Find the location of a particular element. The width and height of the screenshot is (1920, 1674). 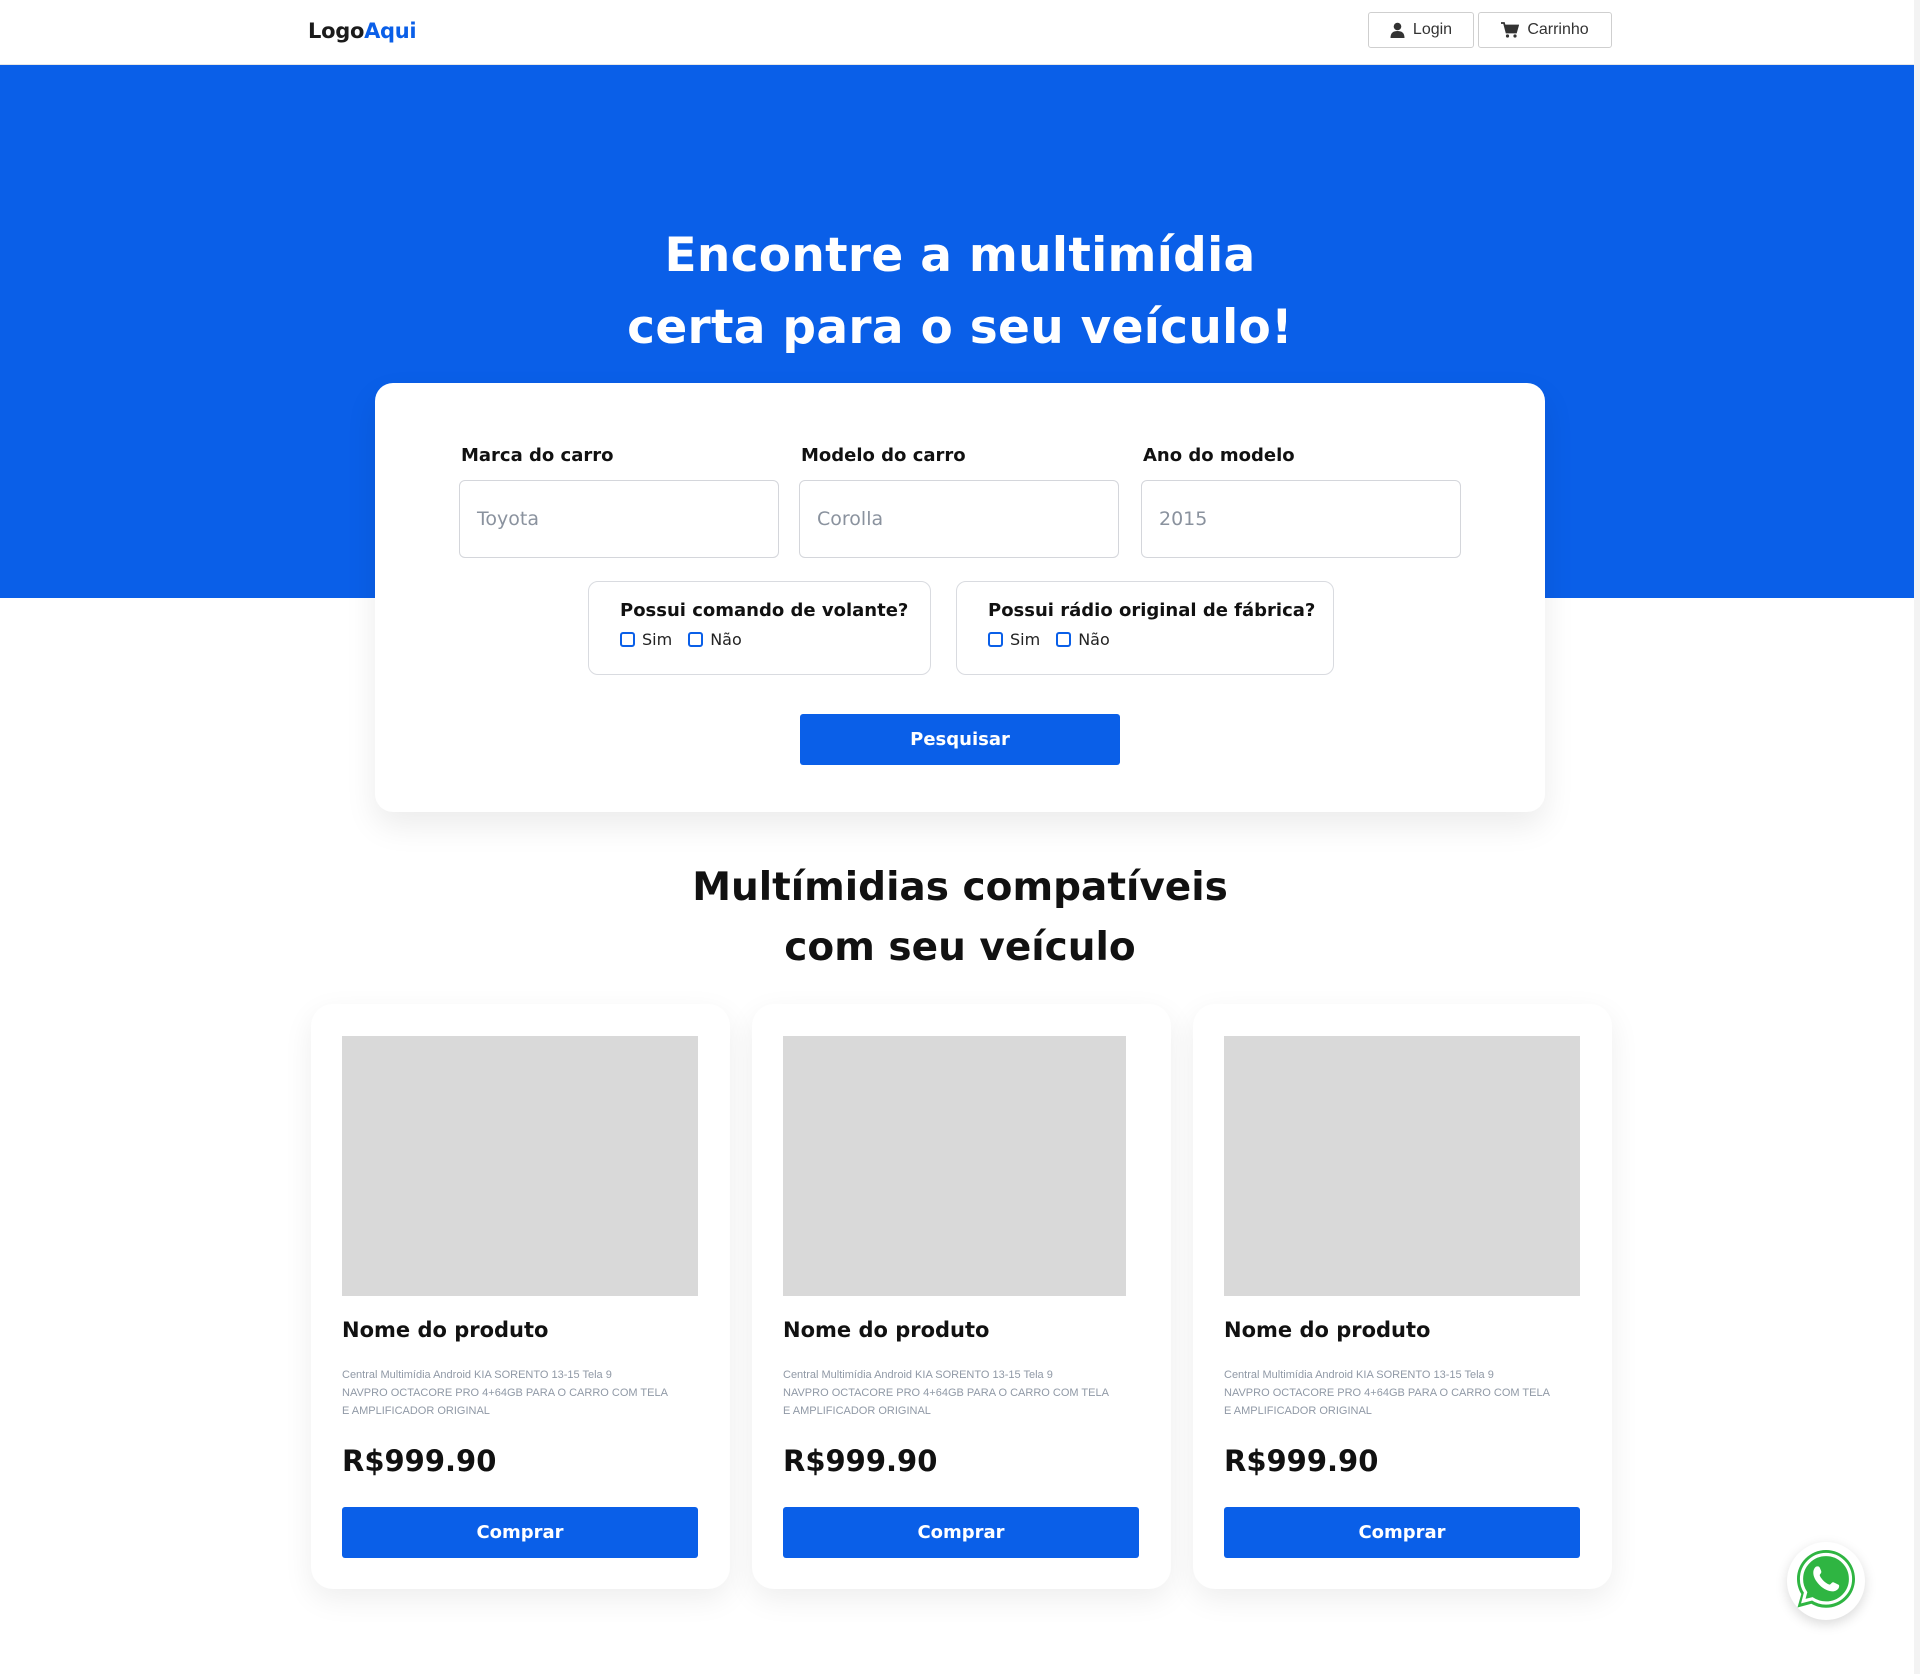

factory-radio-no: Não is located at coordinates (1083, 639).